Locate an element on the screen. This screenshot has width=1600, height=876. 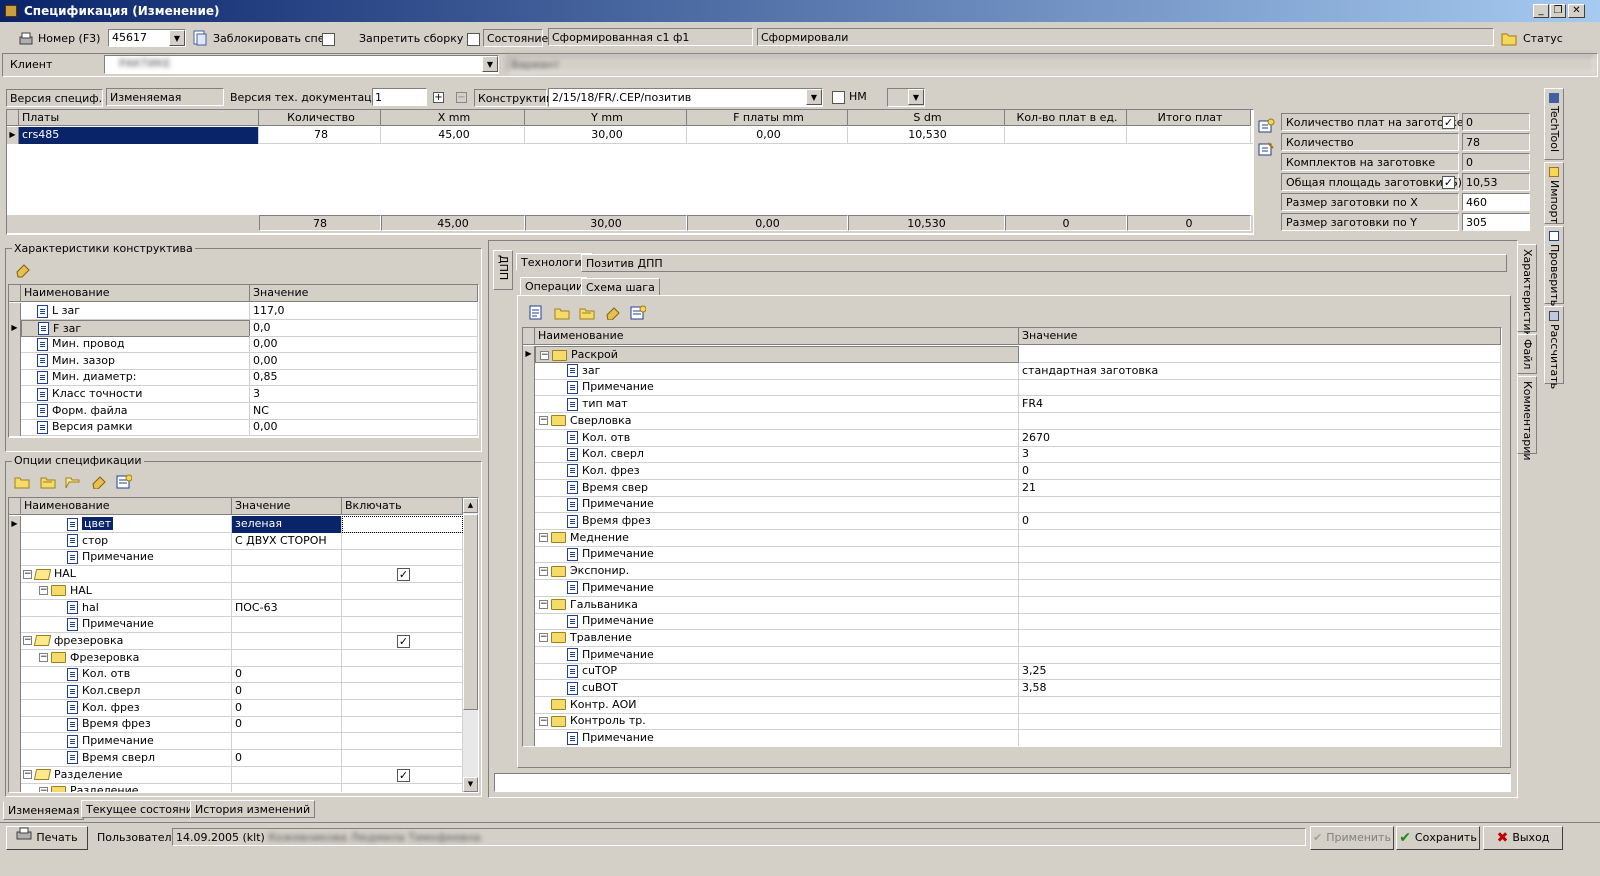
table-row: Мин. диаметр: 0,85 is located at coordinates (243, 378).